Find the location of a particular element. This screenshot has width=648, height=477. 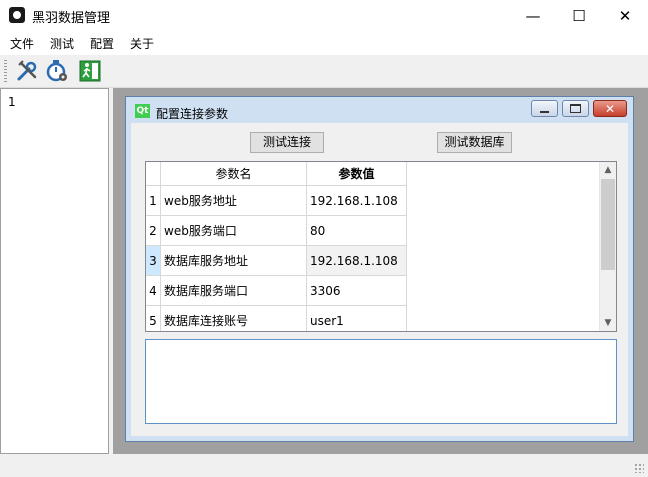

table-vertical-scrollbar: ▲ ▼ is located at coordinates (607, 246).